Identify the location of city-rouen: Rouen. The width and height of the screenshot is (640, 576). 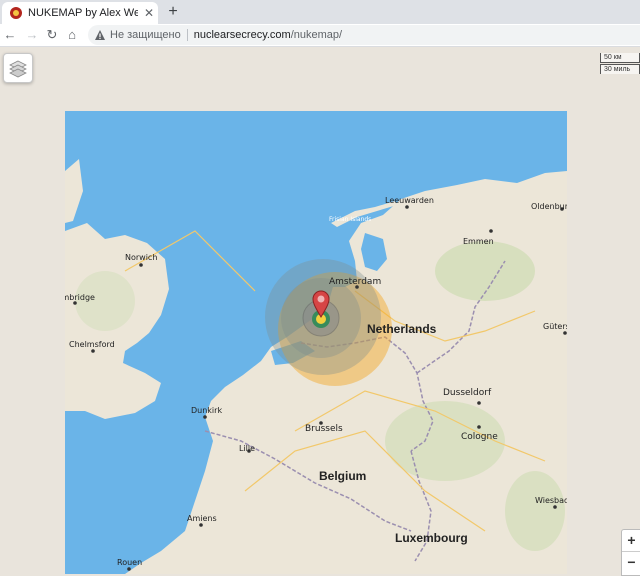
(129, 562).